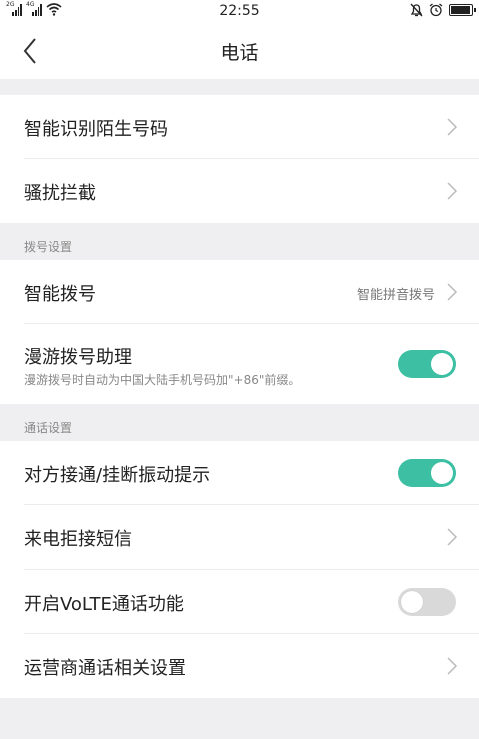 This screenshot has width=479, height=739. What do you see at coordinates (427, 473) in the screenshot?
I see `vibrate-on-connect-toggle` at bounding box center [427, 473].